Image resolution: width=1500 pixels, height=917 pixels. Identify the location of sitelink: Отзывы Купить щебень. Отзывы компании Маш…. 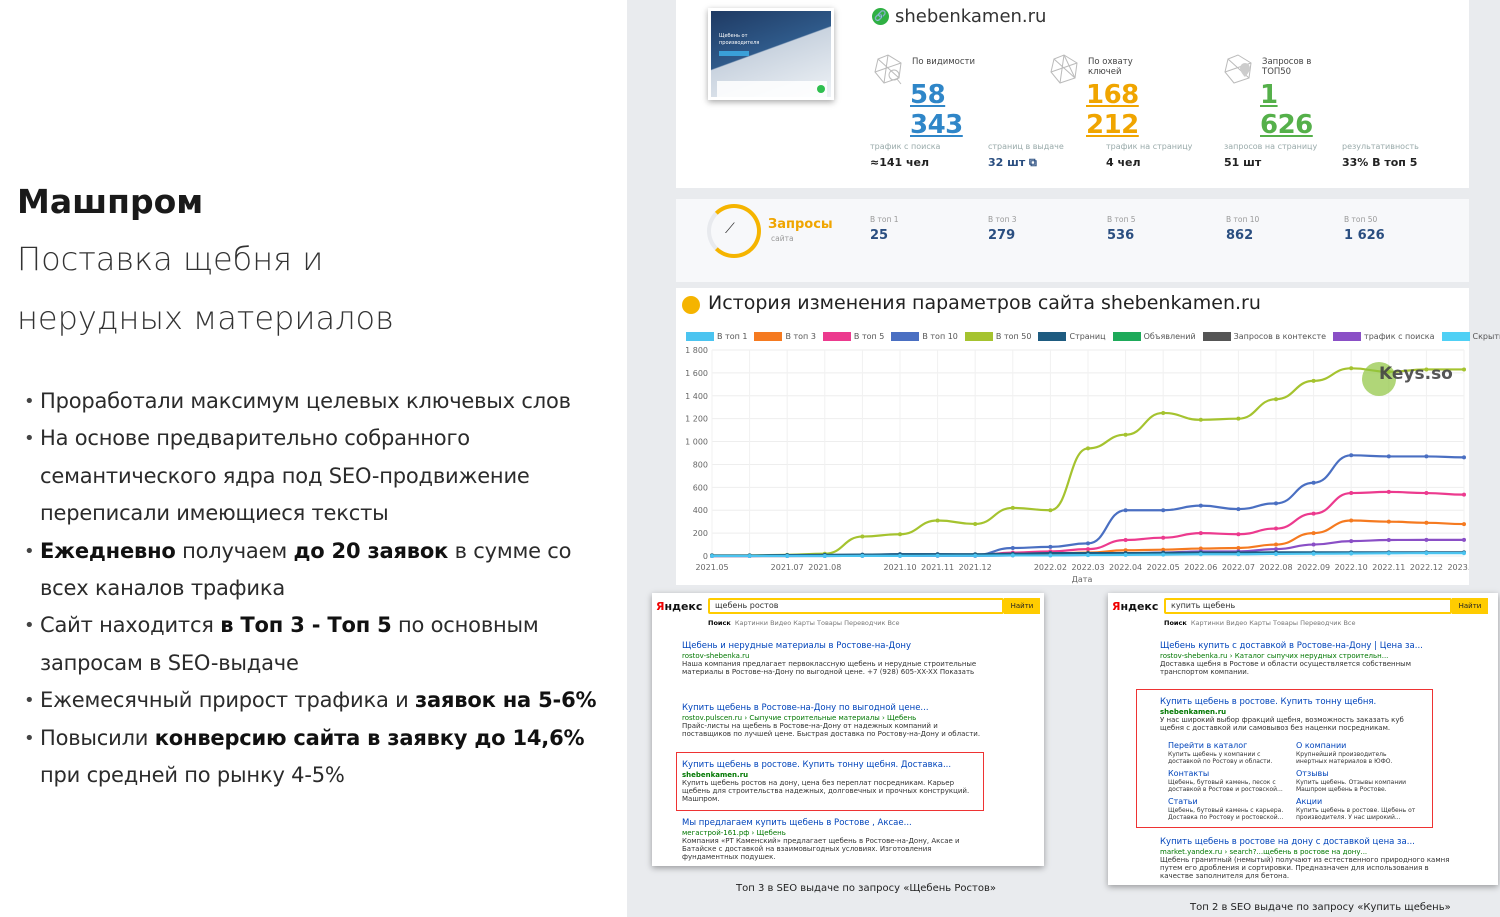
(1356, 780).